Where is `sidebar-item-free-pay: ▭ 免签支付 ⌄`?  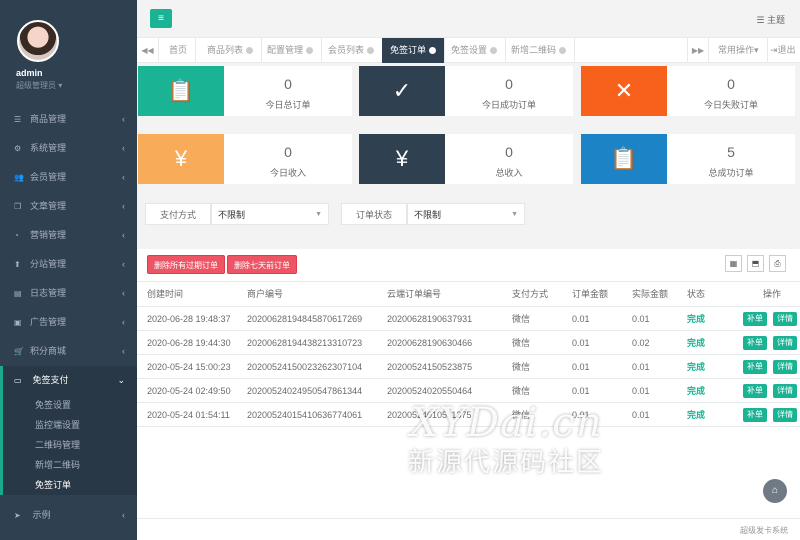
sidebar-item-free-pay: ▭ 免签支付 ⌄ is located at coordinates (68, 380).